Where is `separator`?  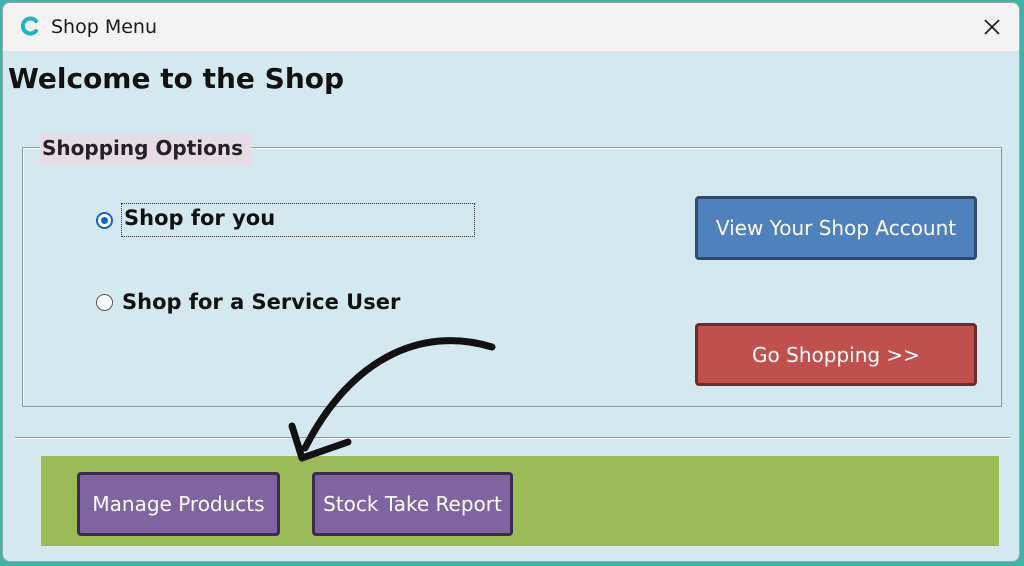 separator is located at coordinates (512, 438).